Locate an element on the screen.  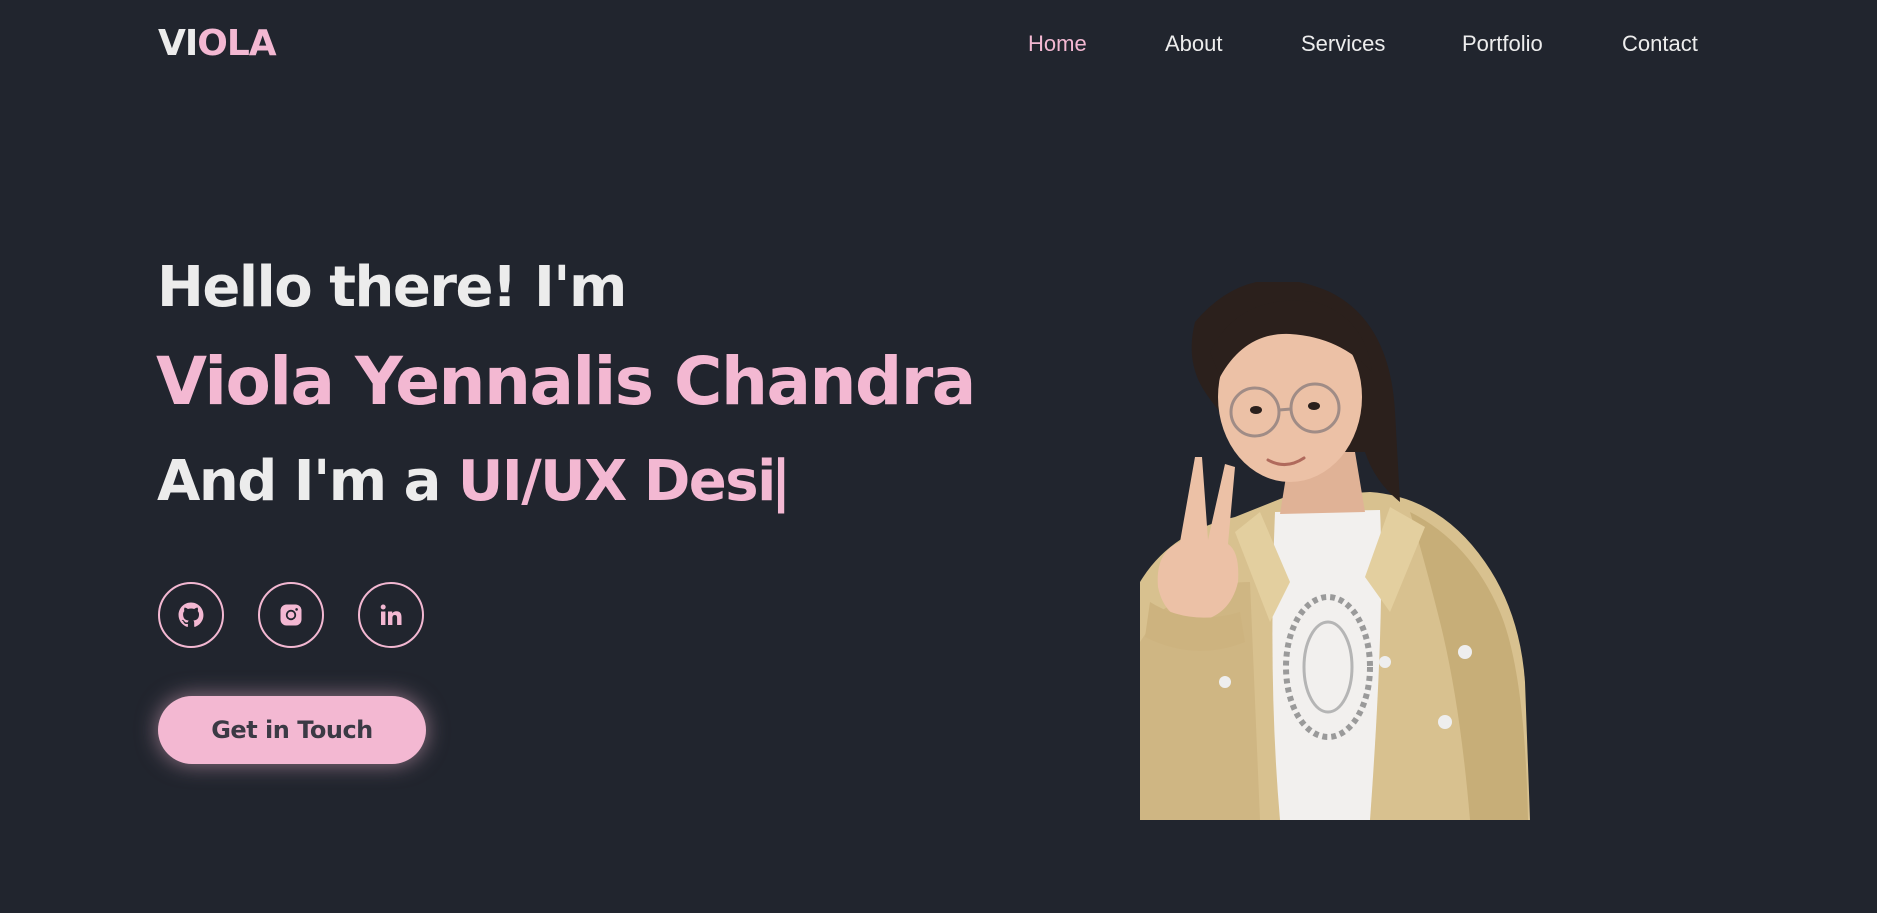
instagram-link is located at coordinates (291, 615).